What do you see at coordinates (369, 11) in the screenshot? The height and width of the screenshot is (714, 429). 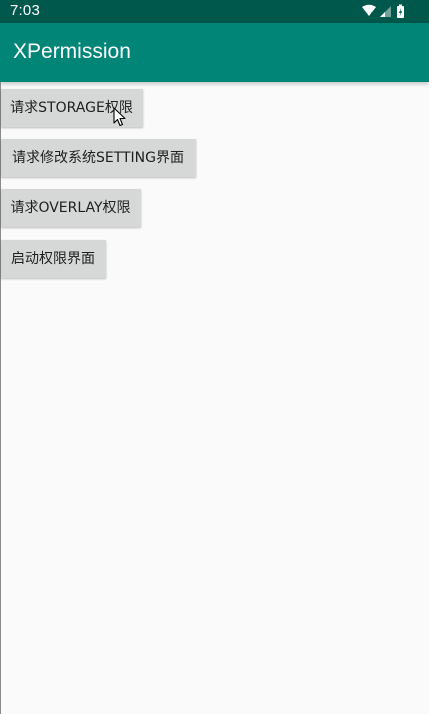 I see `wifi-icon: x` at bounding box center [369, 11].